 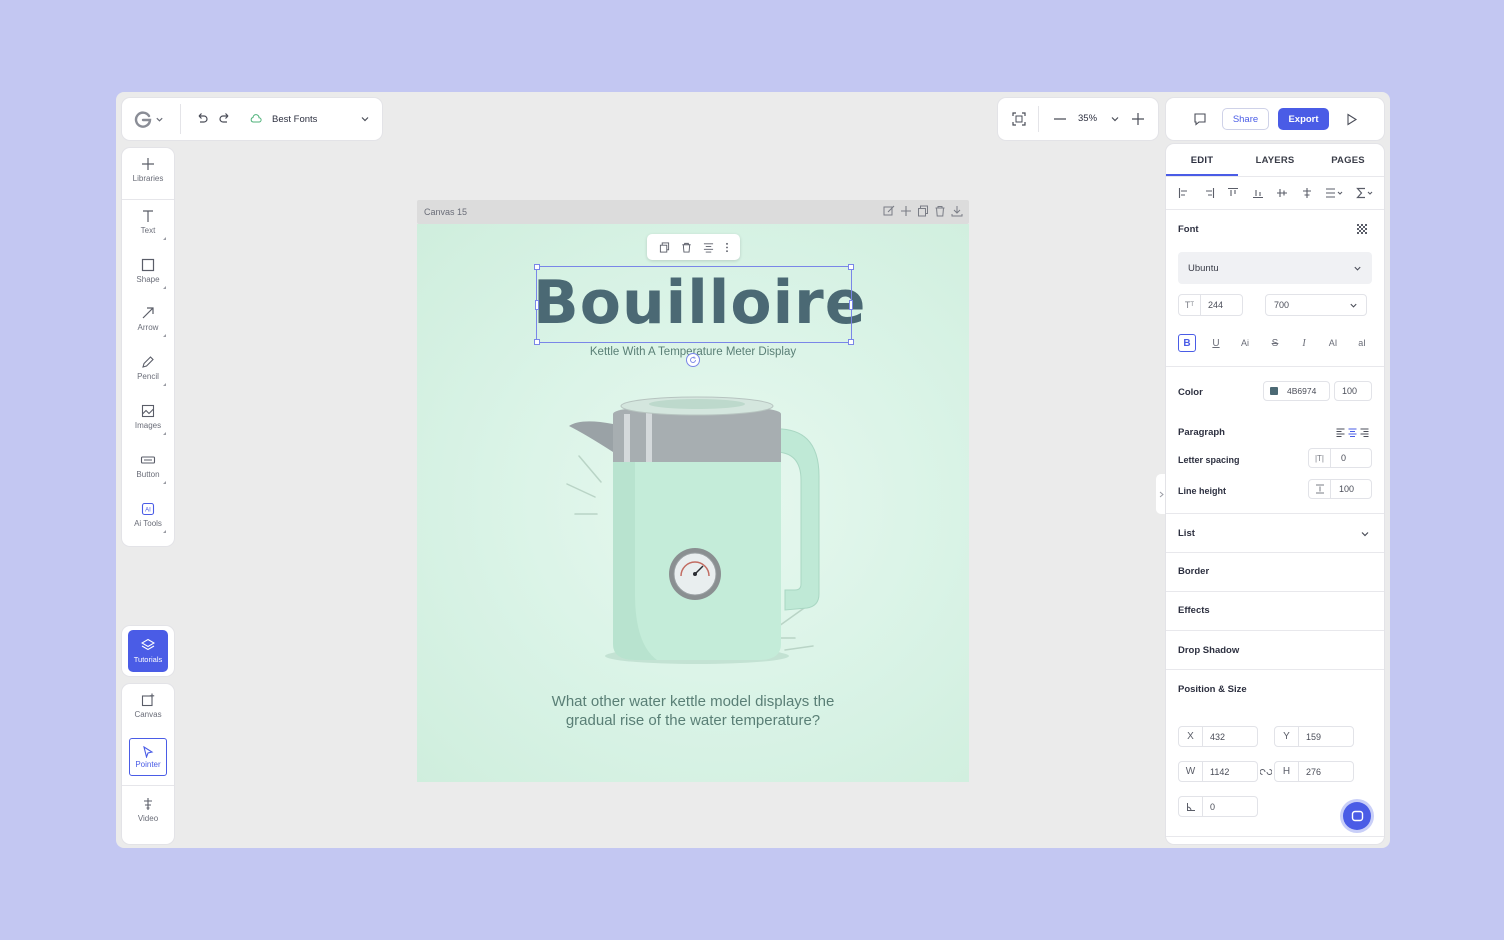 I want to click on comment-button, so click(x=1200, y=119).